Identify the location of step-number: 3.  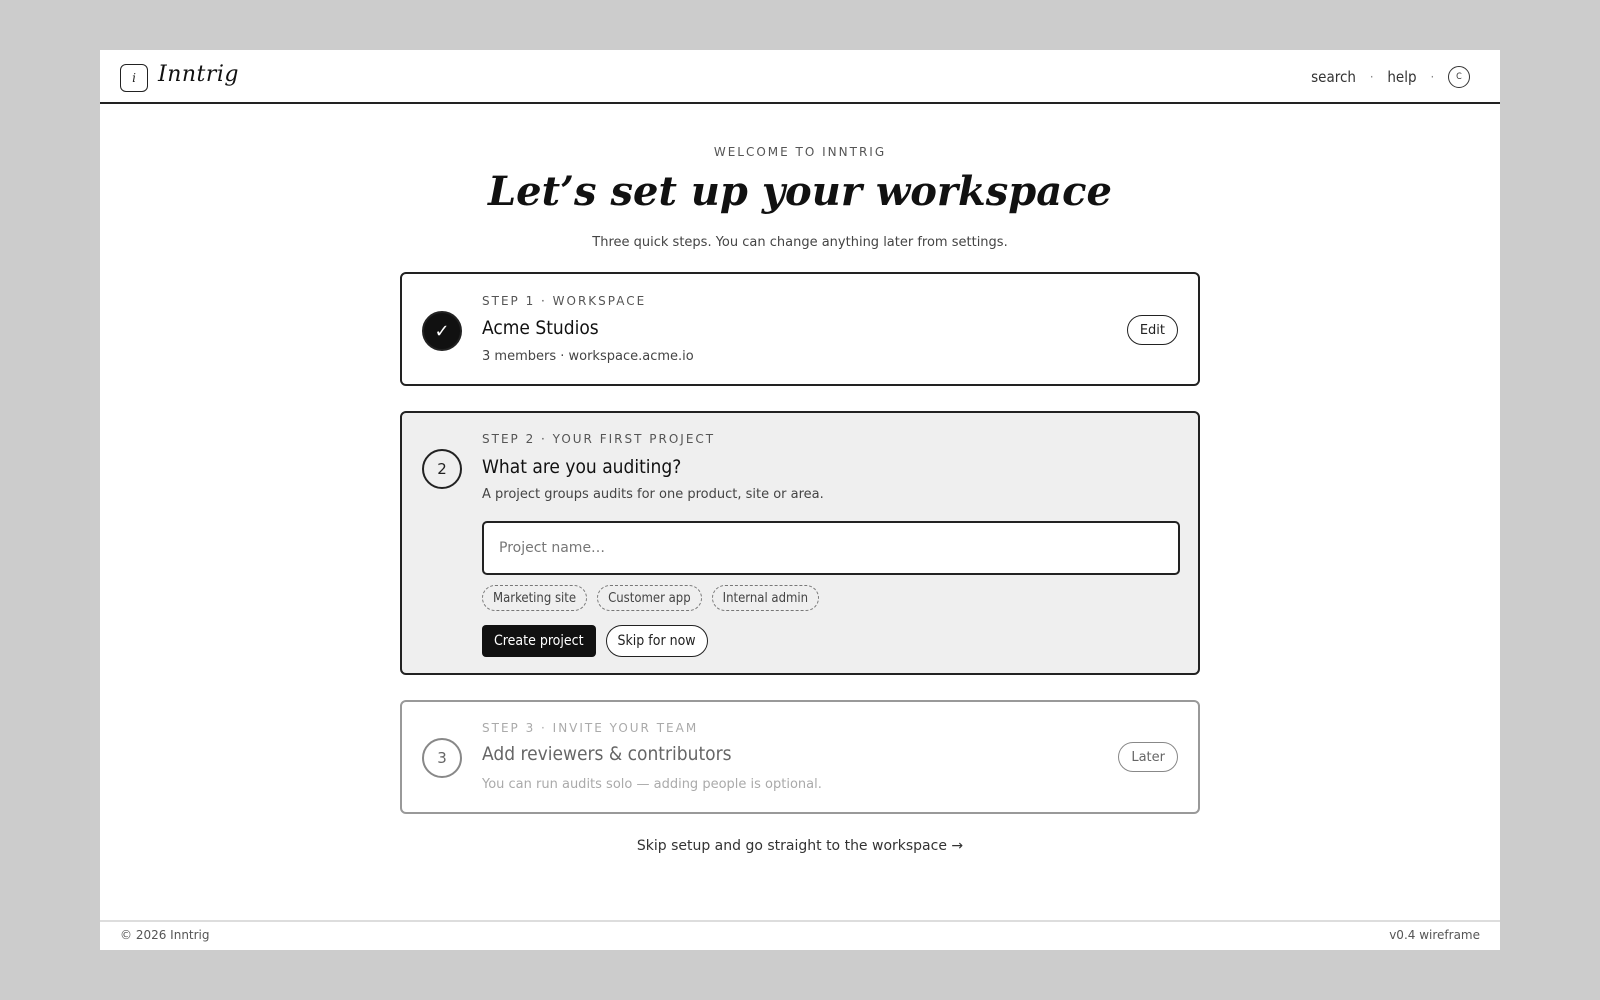
(442, 758).